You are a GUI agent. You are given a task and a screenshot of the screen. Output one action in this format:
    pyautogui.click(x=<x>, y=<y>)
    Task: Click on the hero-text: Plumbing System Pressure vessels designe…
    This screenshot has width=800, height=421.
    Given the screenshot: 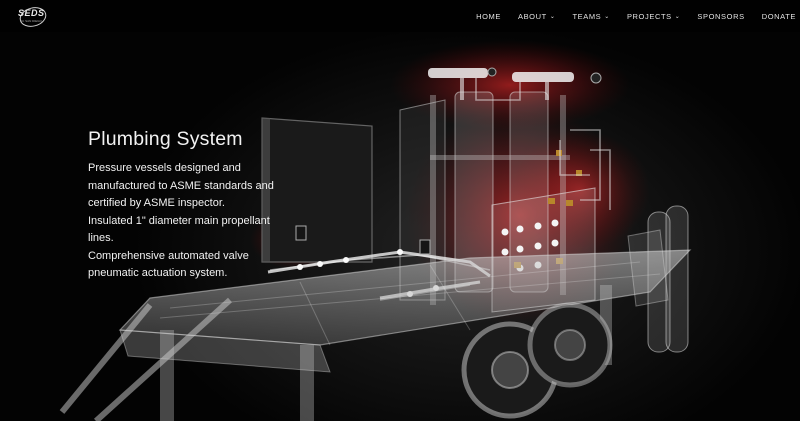 What is the action you would take?
    pyautogui.click(x=188, y=205)
    